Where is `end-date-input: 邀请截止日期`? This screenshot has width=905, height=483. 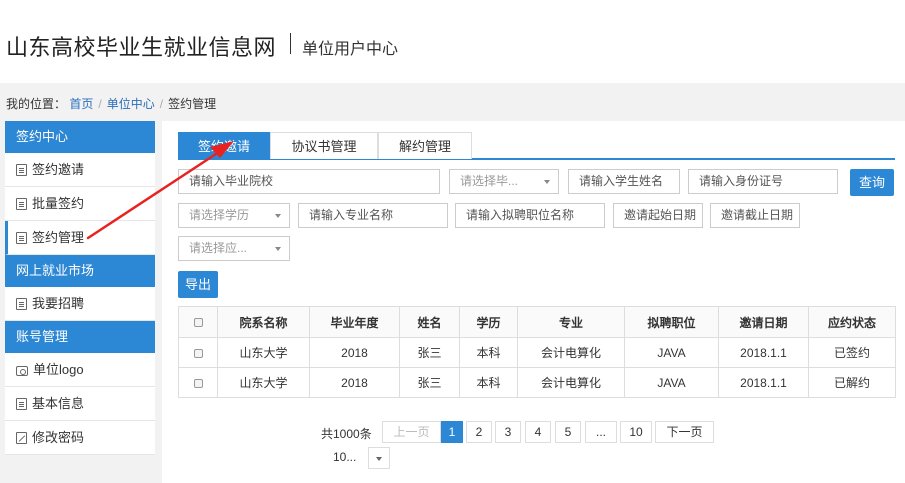
end-date-input: 邀请截止日期 is located at coordinates (755, 215).